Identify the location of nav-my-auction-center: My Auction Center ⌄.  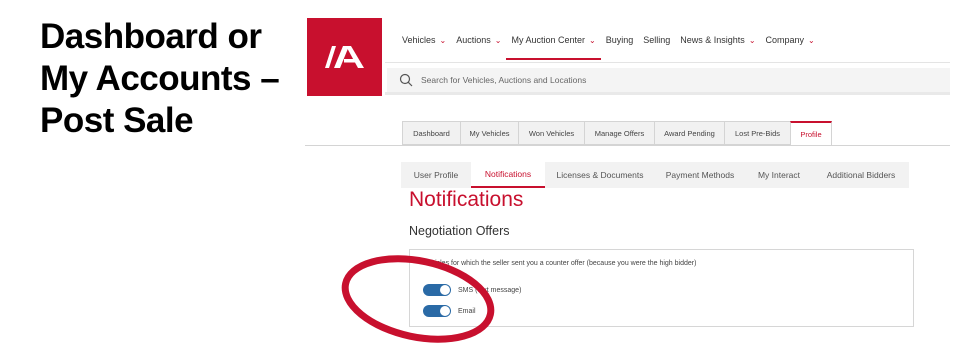
(553, 45).